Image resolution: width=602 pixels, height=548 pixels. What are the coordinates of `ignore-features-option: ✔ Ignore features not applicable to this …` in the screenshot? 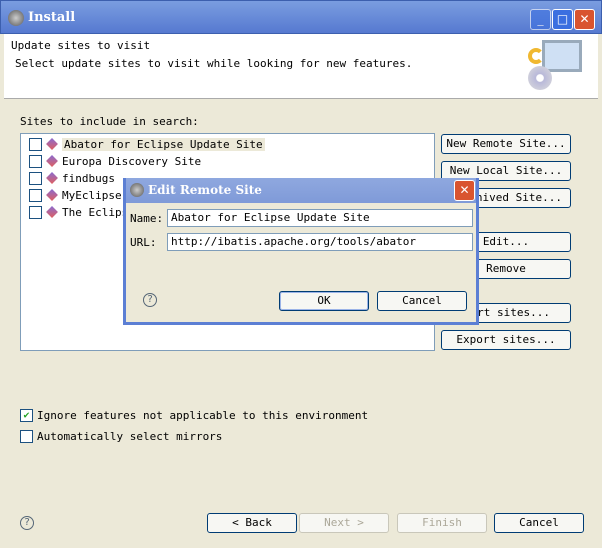 It's located at (194, 415).